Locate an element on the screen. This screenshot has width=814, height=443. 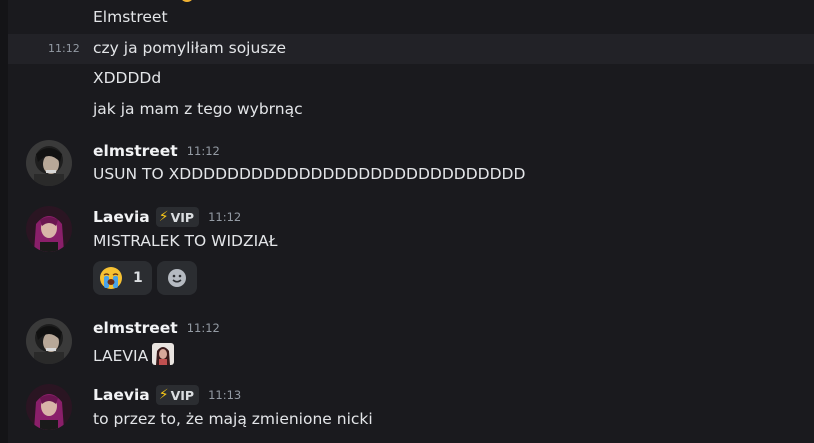
message-row-hovered: 11:12 czy ja pomyliłam sojusze is located at coordinates (411, 49).